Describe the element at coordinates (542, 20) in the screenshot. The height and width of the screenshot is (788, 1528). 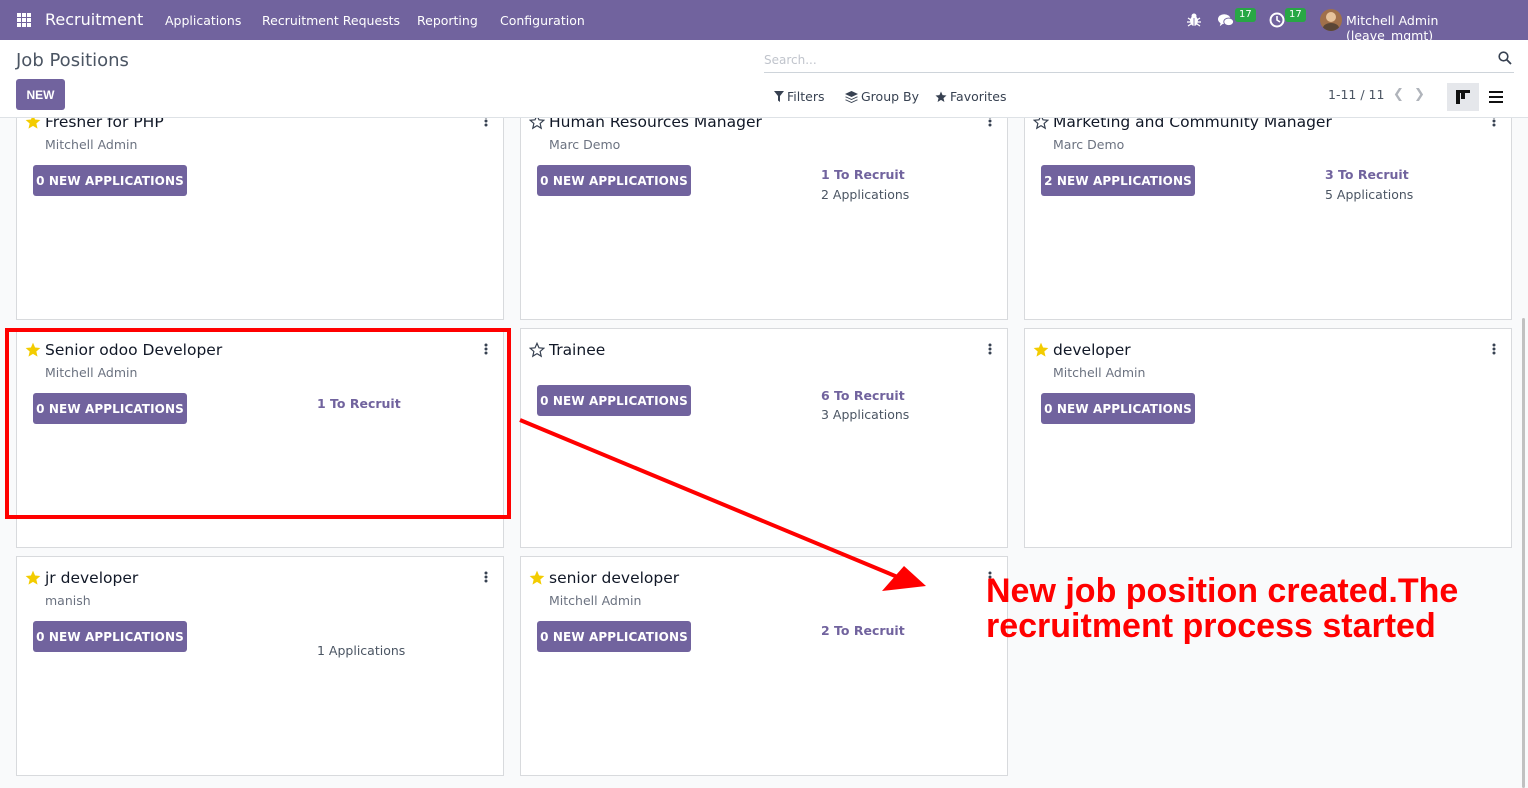
I see `menu-configuration: Configuration` at that location.